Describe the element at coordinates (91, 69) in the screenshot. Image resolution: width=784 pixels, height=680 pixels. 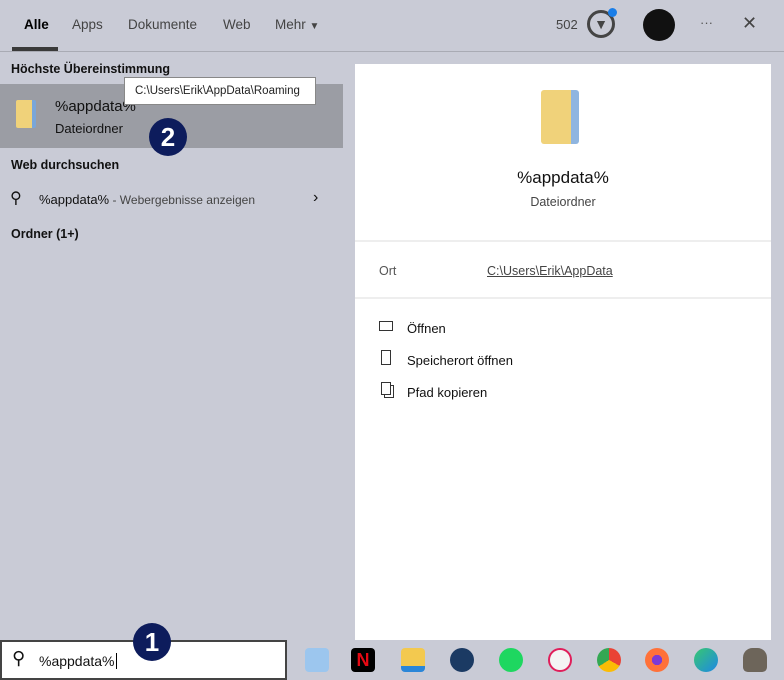
I see `best-match-heading: Höchste Übereinstimmung` at that location.